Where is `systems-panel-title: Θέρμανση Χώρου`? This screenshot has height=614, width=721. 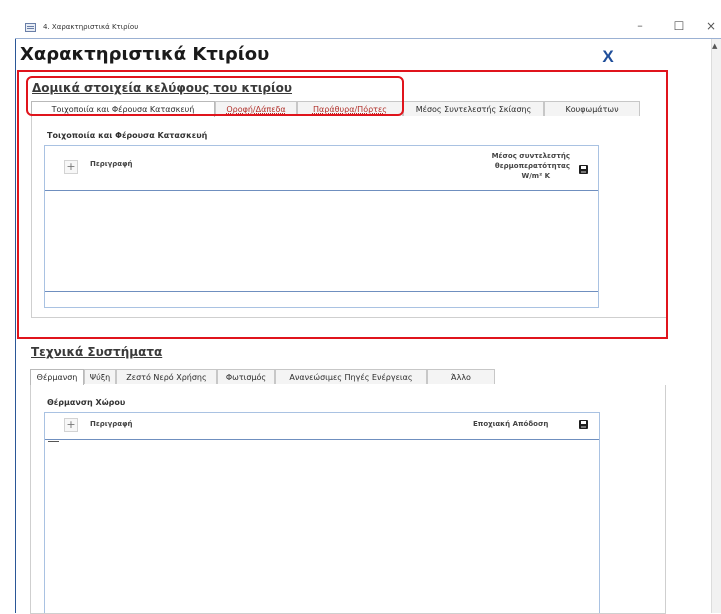 systems-panel-title: Θέρμανση Χώρου is located at coordinates (86, 402).